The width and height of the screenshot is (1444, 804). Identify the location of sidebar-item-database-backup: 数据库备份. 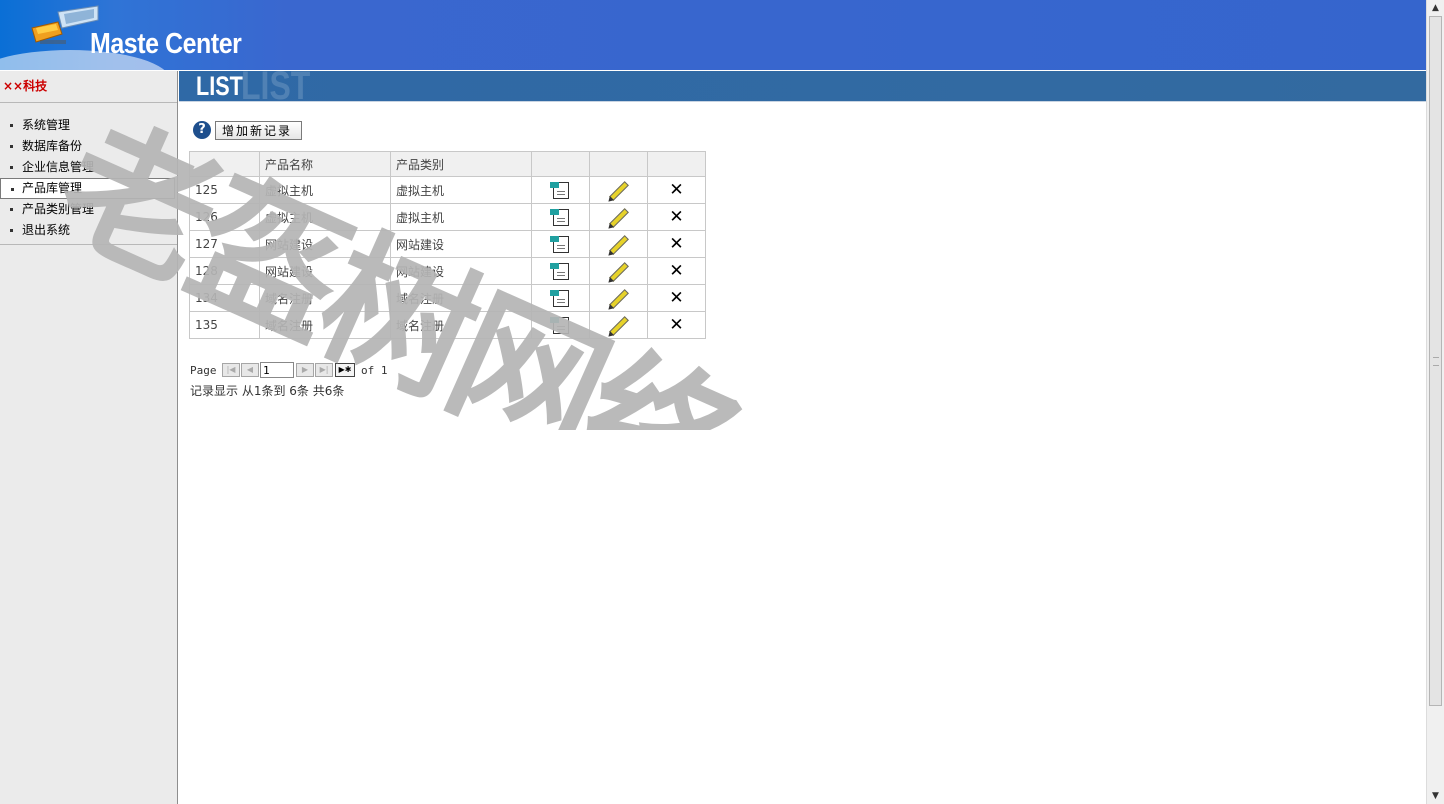
(88, 146).